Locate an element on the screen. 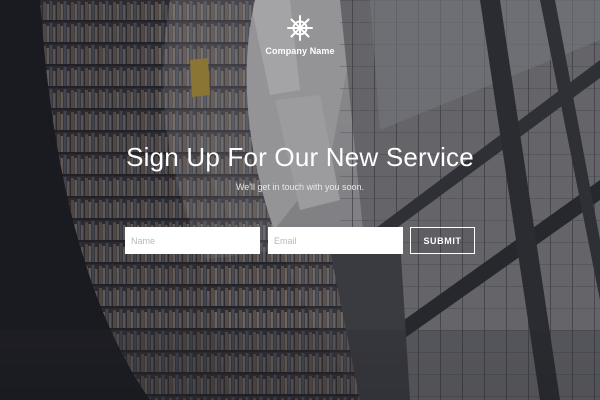 This screenshot has width=600, height=400. email-input is located at coordinates (335, 240).